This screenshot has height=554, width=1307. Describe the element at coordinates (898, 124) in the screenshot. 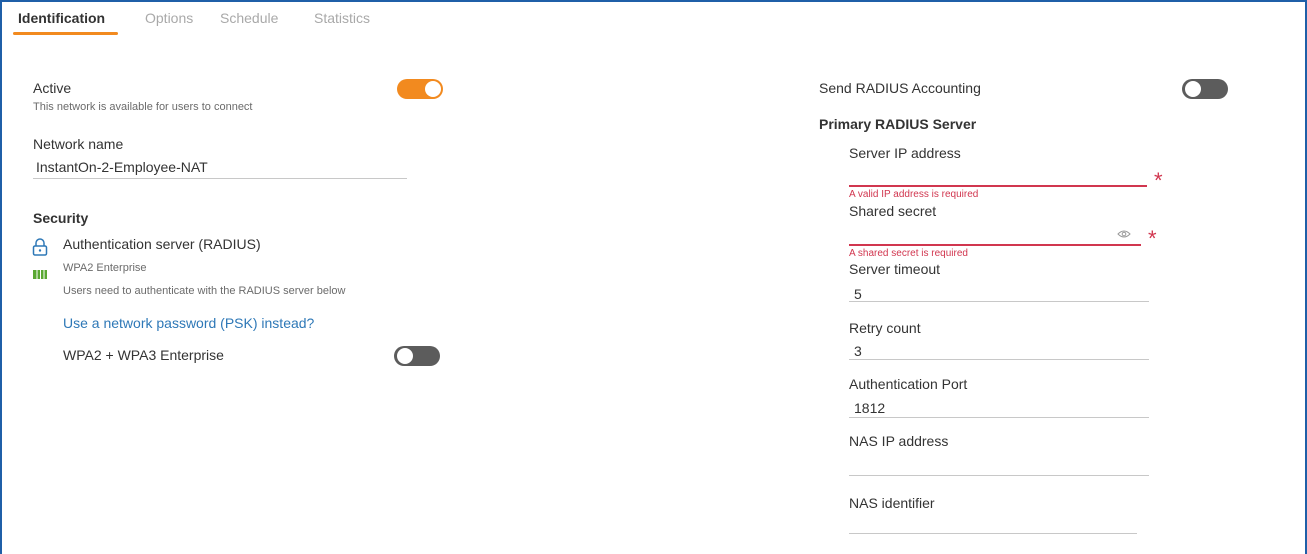

I see `primary-server-title: Primary RADIUS Server` at that location.